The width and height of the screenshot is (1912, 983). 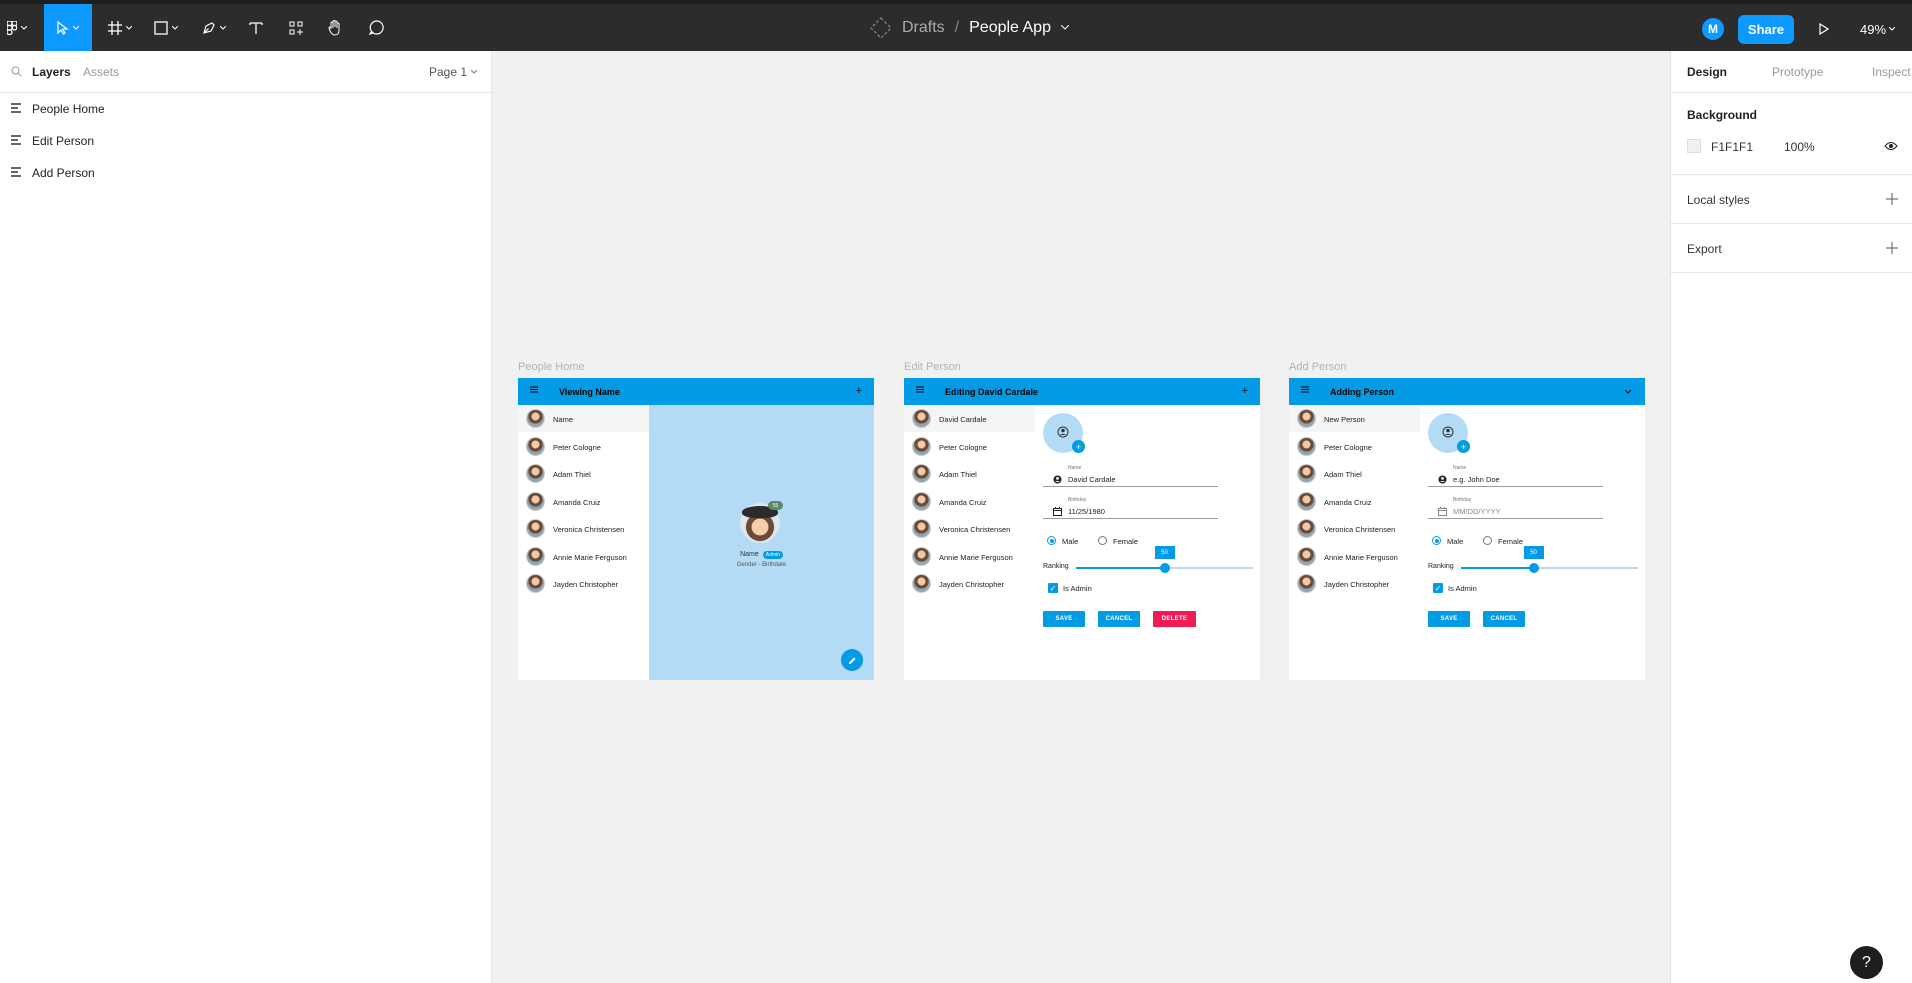 What do you see at coordinates (1891, 72) in the screenshot?
I see `tab-inspect: Inspect` at bounding box center [1891, 72].